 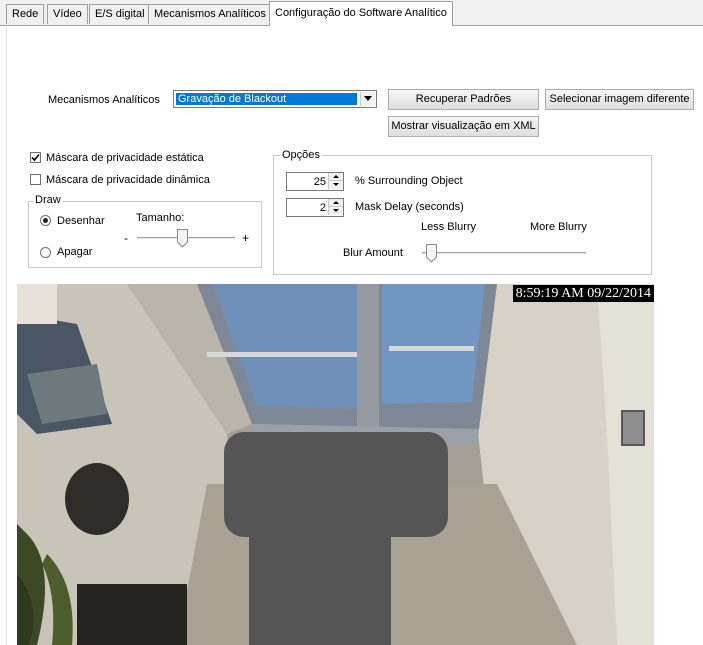 What do you see at coordinates (128, 180) in the screenshot?
I see `dynamic-privacy-label: Máscara de privacidade dinâmica` at bounding box center [128, 180].